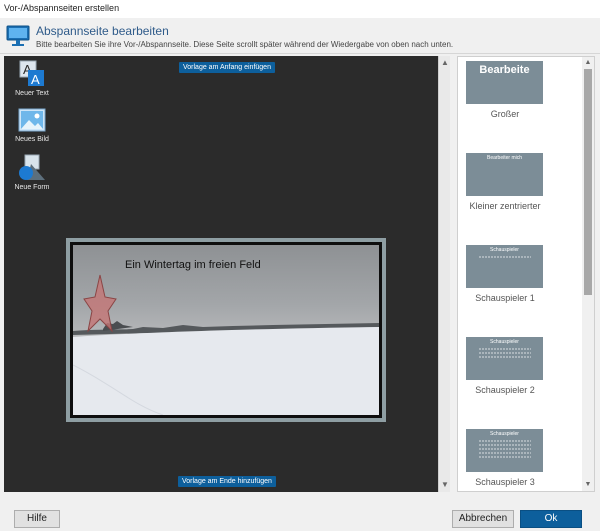 This screenshot has height=531, width=600. Describe the element at coordinates (32, 167) in the screenshot. I see `shape-icon` at that location.